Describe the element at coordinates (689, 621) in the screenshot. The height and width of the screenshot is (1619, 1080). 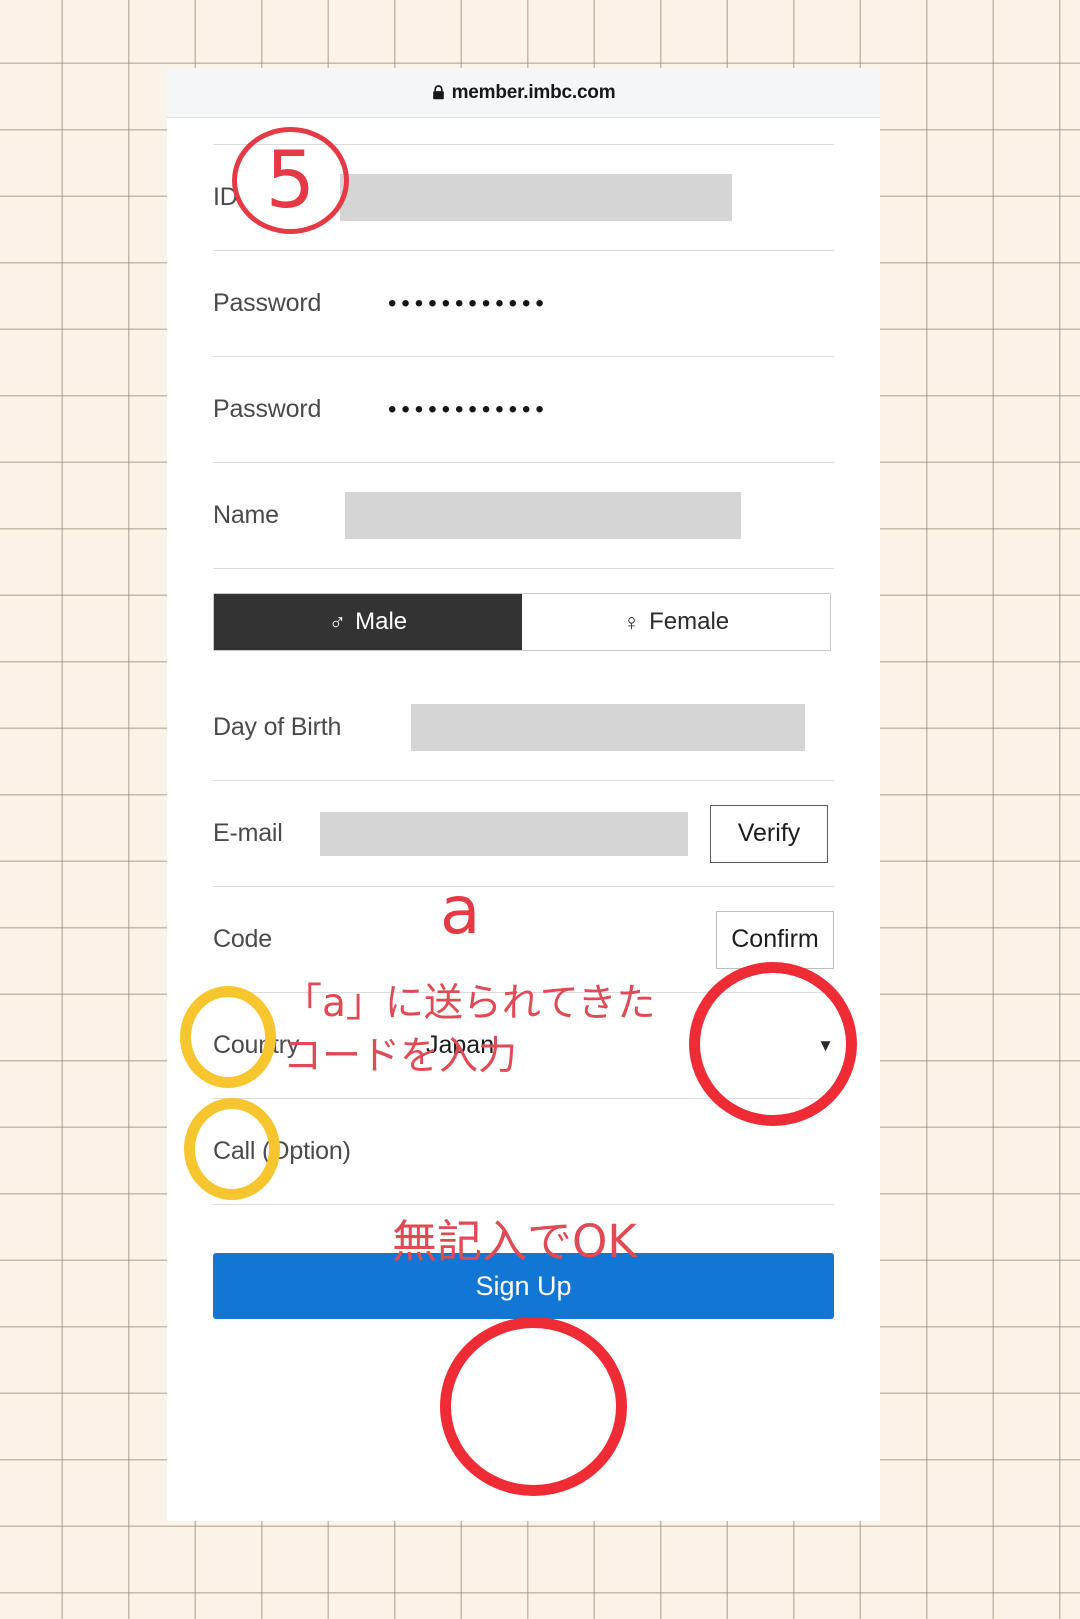
I see `gender-option-female-label: Female` at that location.